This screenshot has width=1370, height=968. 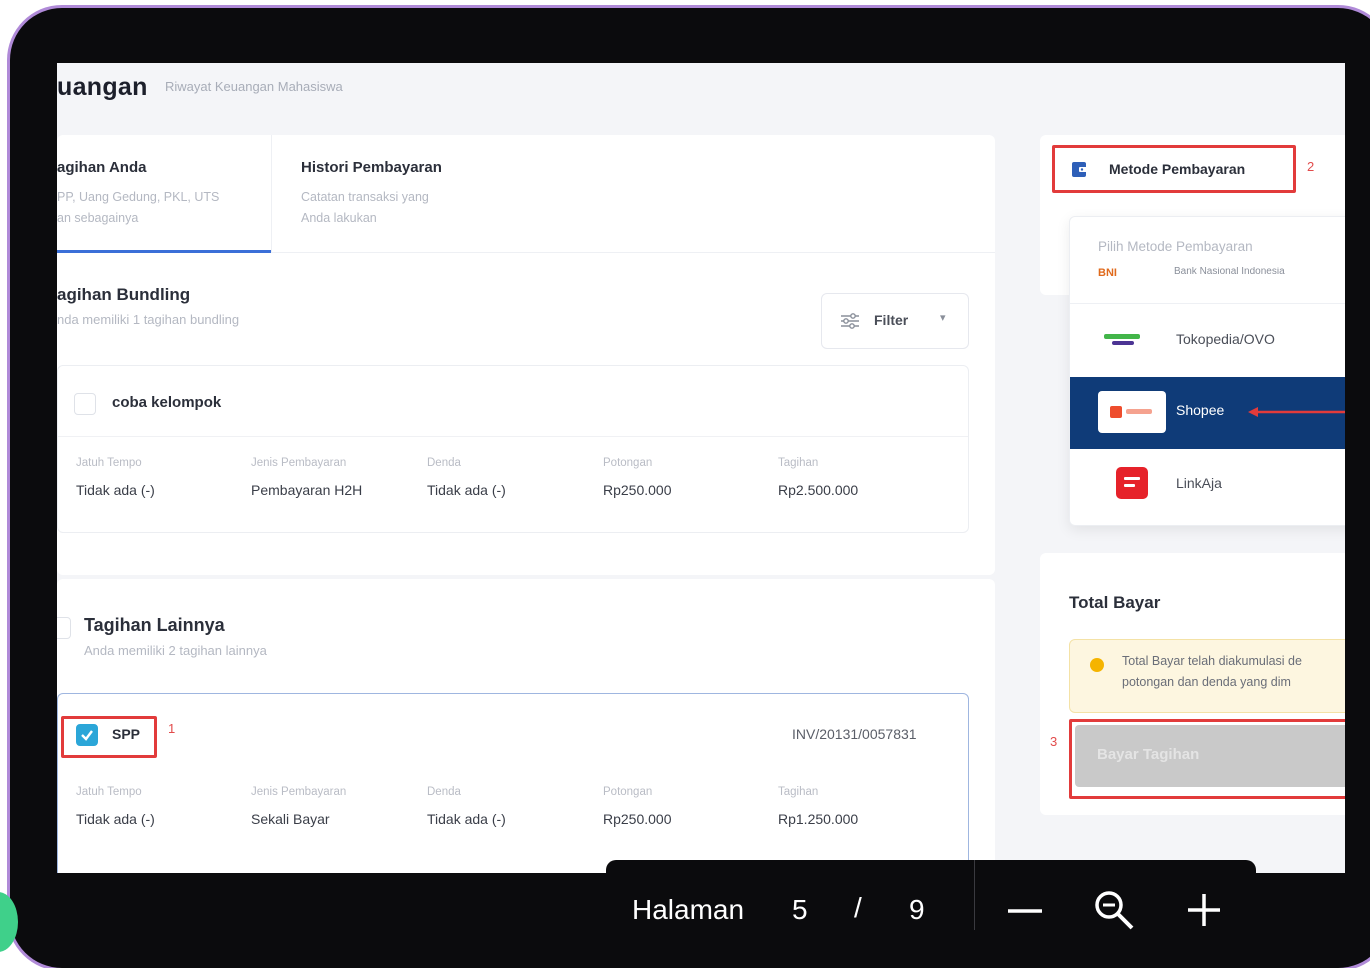 What do you see at coordinates (148, 319) in the screenshot?
I see `bundling-desc: nda memiliki 1 tagihan bundling` at bounding box center [148, 319].